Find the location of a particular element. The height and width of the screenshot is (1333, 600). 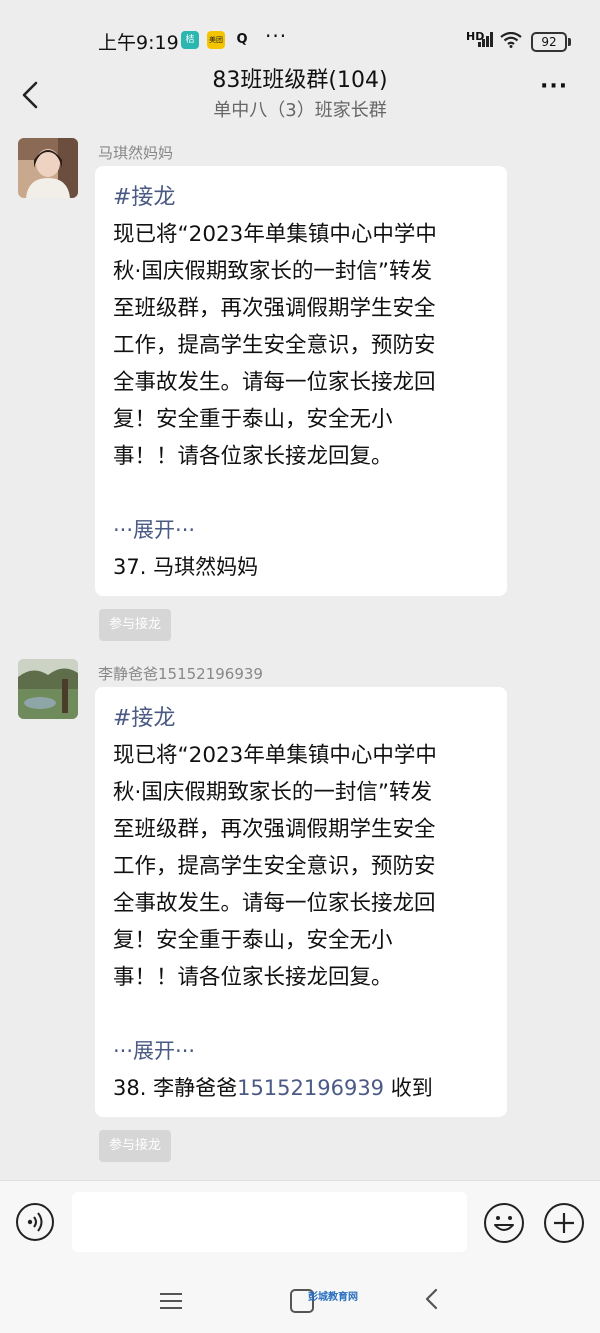

emoji-icon is located at coordinates (504, 1223).